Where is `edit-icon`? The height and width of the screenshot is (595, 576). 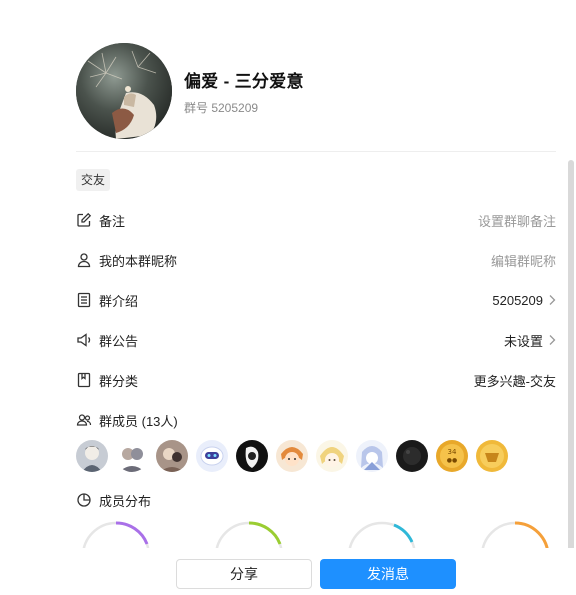 edit-icon is located at coordinates (84, 220).